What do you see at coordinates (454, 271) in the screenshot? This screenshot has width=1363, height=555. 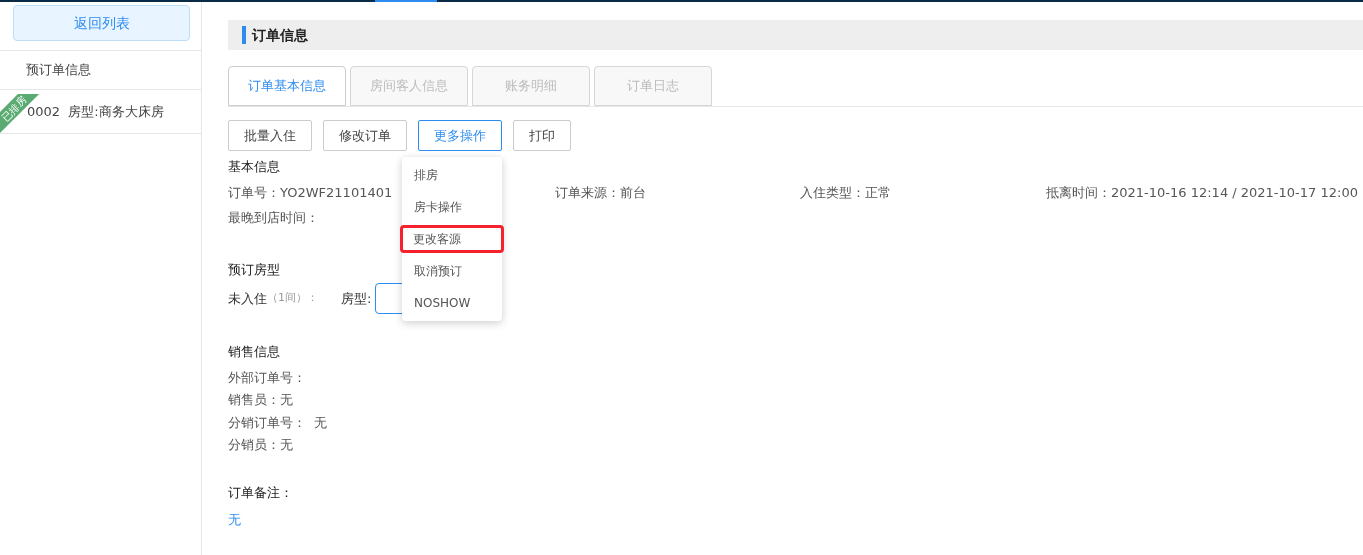 I see `menu-item: 取消预订` at bounding box center [454, 271].